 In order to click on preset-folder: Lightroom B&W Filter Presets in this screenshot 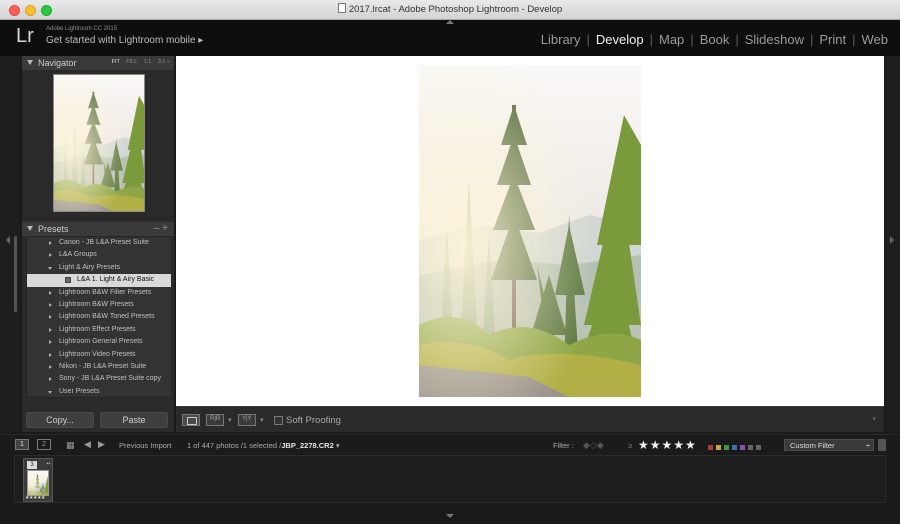, I will do `click(99, 293)`.